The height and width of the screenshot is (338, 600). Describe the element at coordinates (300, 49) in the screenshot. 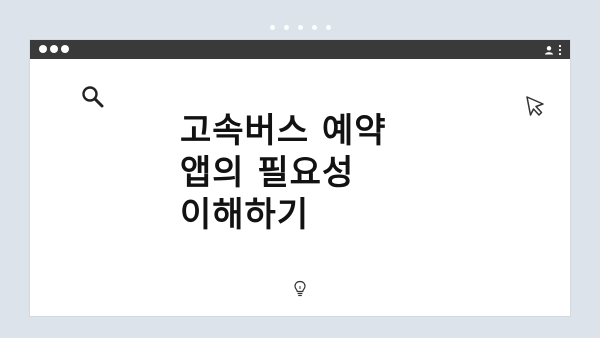

I see `window-titlebar` at that location.